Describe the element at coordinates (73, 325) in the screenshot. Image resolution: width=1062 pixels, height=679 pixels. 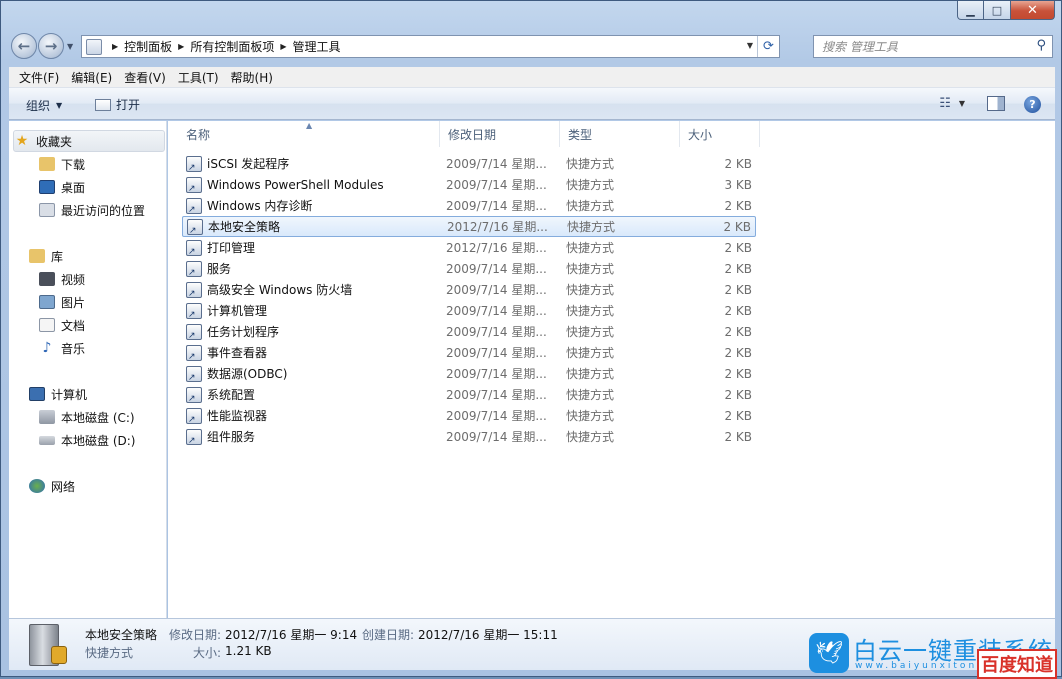
I see `nav-documents-label: 文档` at that location.